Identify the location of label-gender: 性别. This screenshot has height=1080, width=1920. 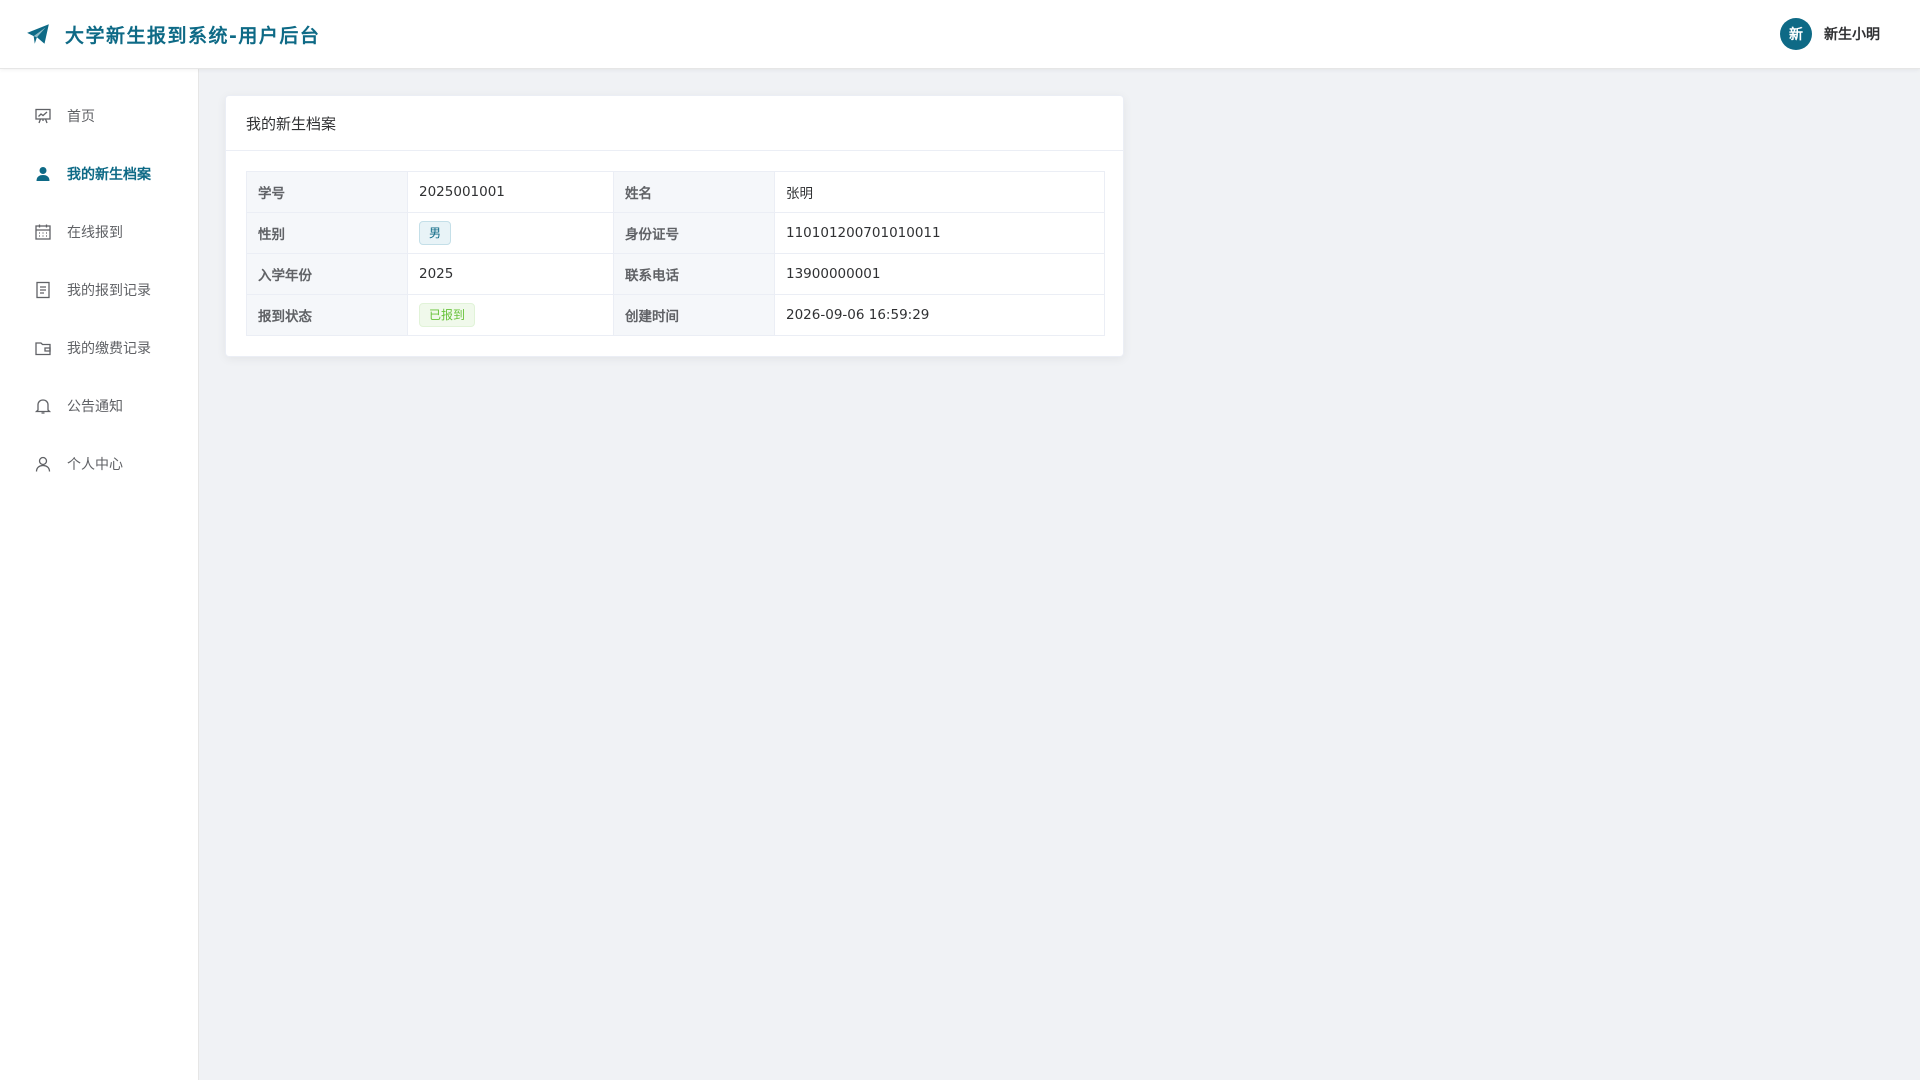
(327, 233).